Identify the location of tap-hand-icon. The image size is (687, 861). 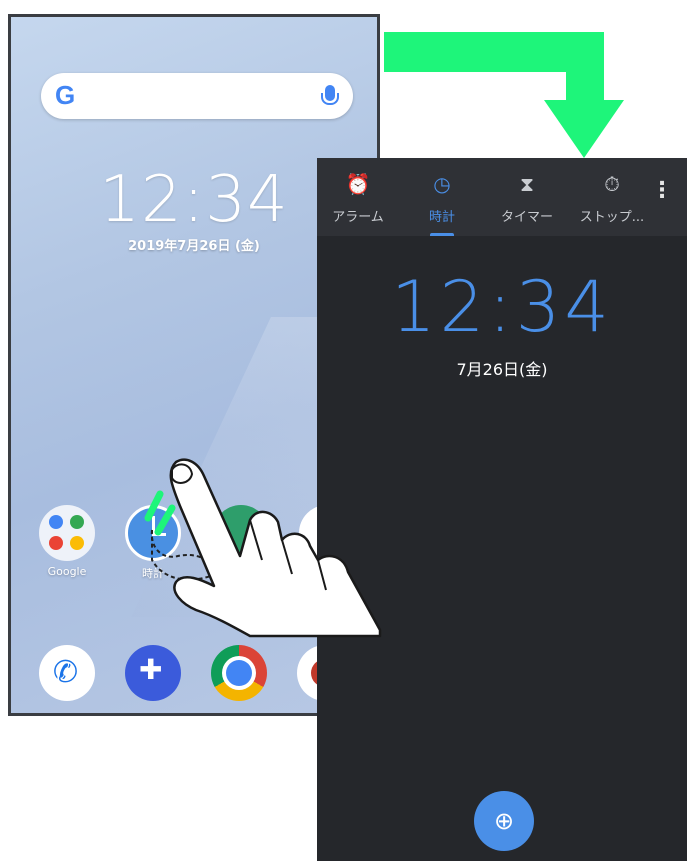
(263, 548).